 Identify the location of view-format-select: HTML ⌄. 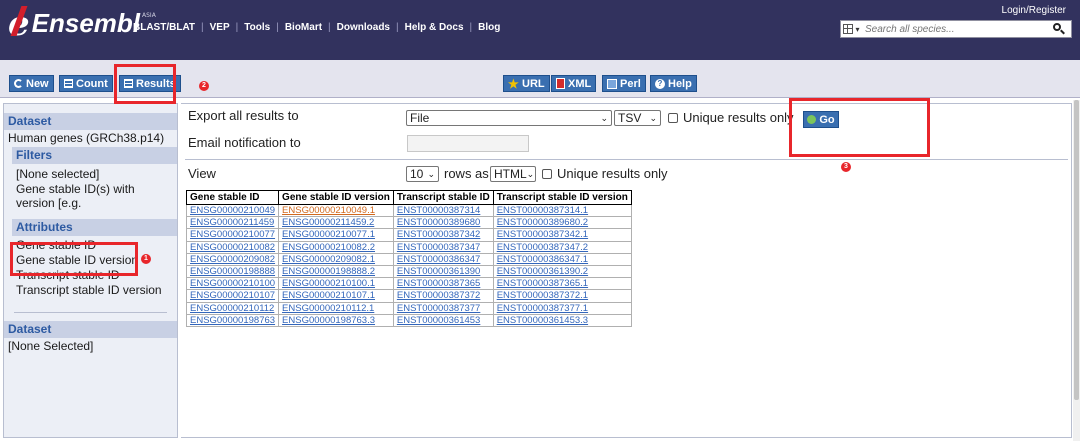
(513, 174).